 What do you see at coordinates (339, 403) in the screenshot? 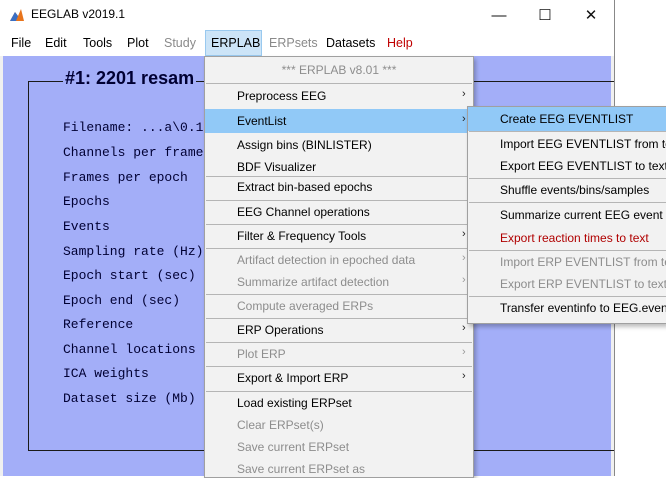
I see `menu-item-load-existing-erpset: Load existing ERPset` at bounding box center [339, 403].